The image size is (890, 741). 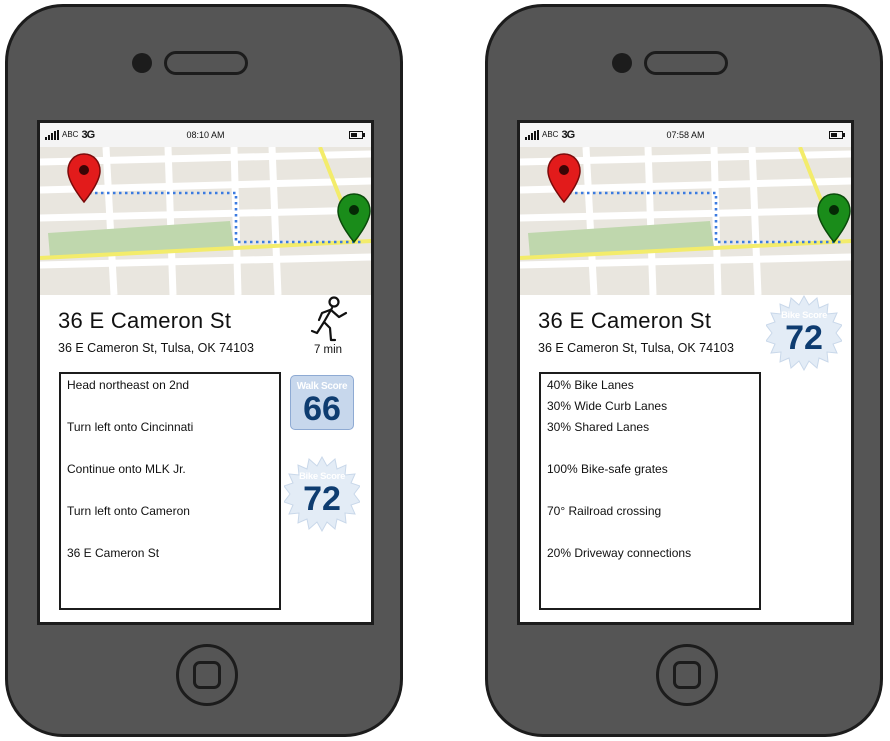 I want to click on walk-score-value: 66, so click(x=322, y=409).